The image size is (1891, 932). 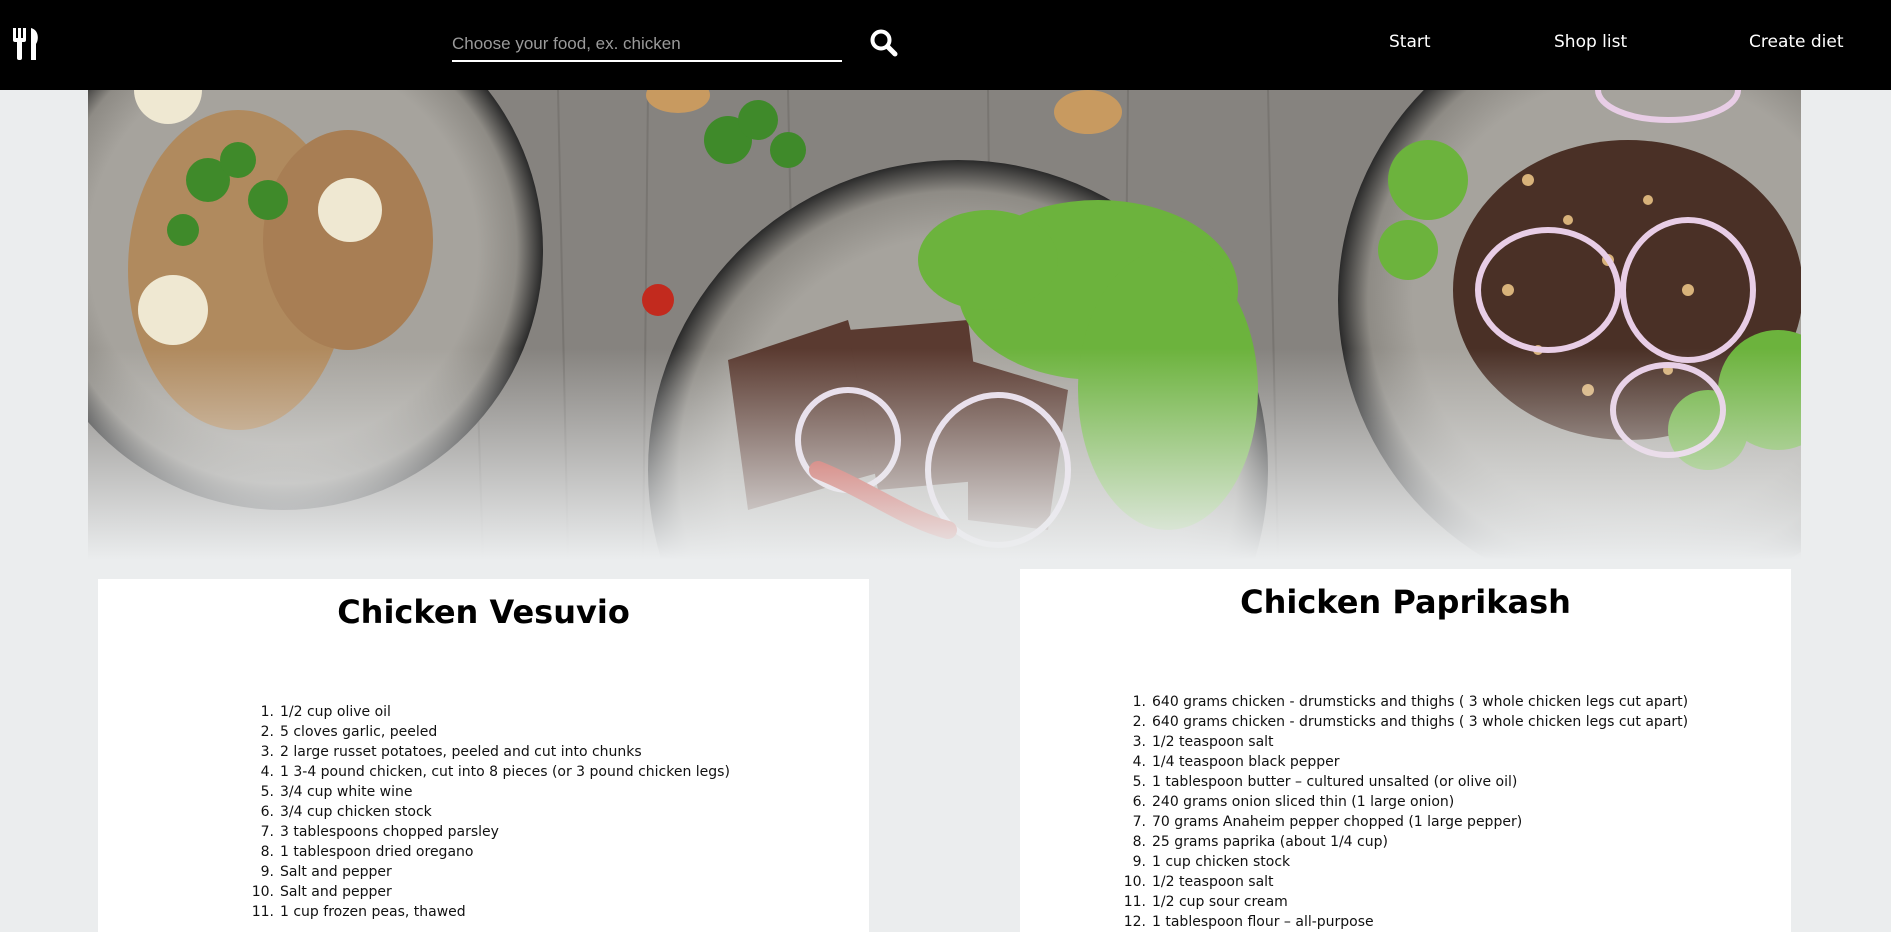 I want to click on list-item: 11. 1 cup frozen peas, thawed, so click(x=358, y=912).